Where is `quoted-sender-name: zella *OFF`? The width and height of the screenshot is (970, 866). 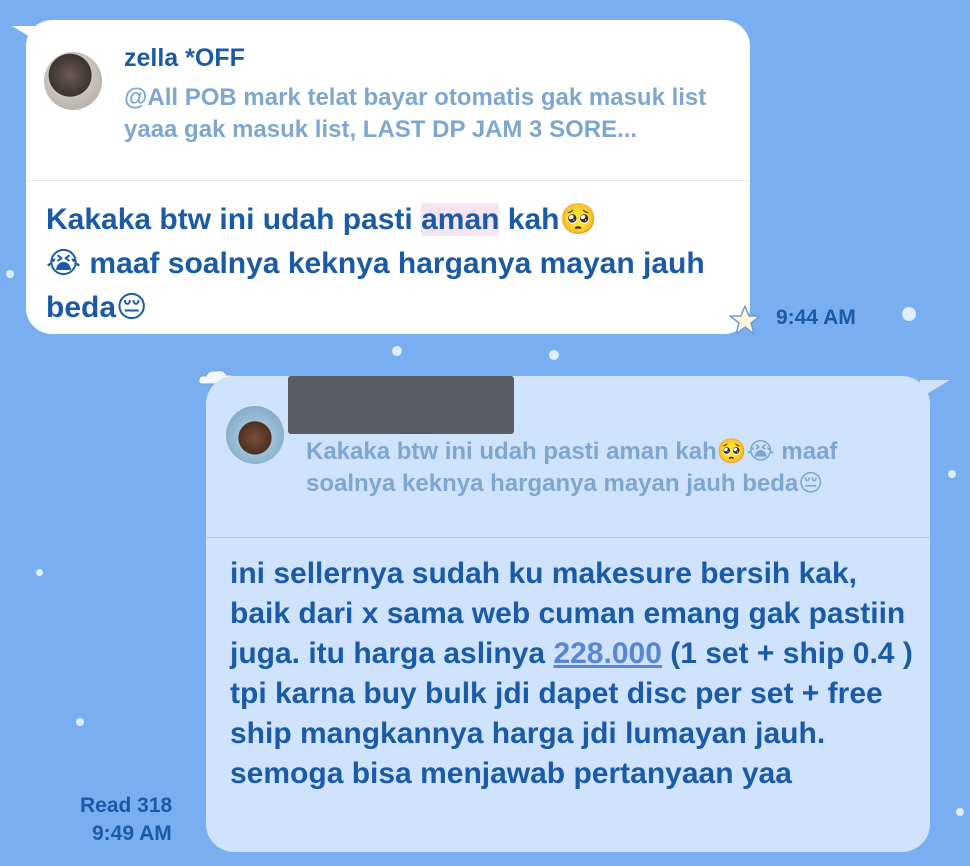
quoted-sender-name: zella *OFF is located at coordinates (184, 58).